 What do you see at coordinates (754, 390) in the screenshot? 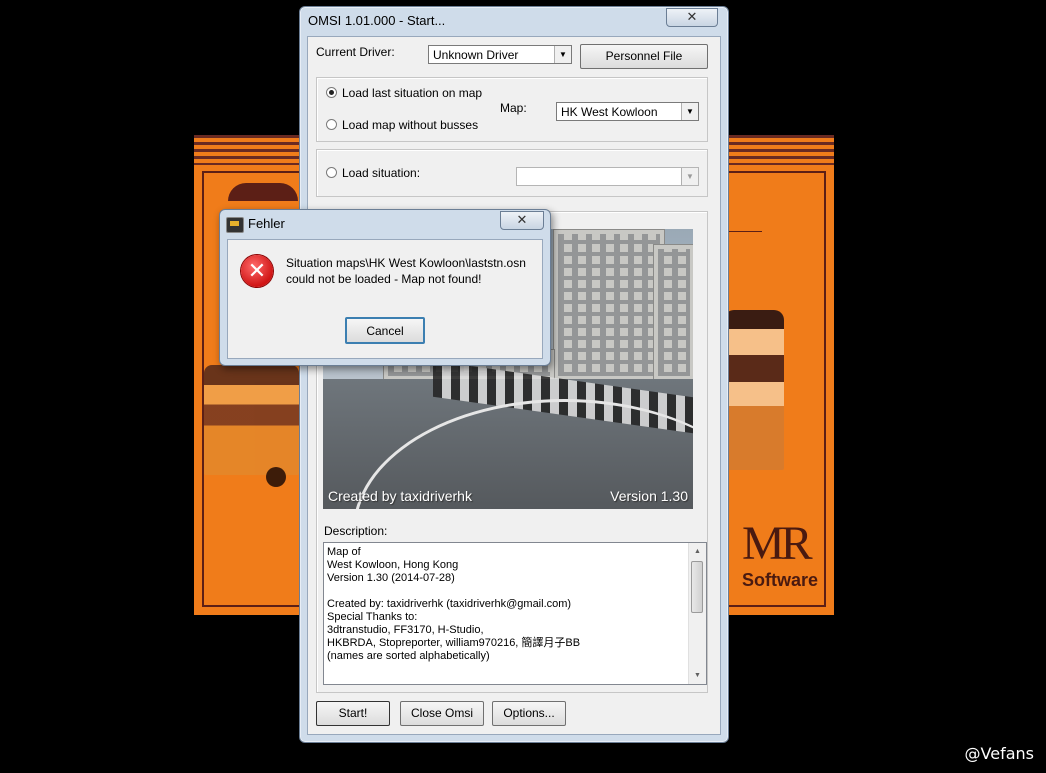
I see `splash-bus-right` at bounding box center [754, 390].